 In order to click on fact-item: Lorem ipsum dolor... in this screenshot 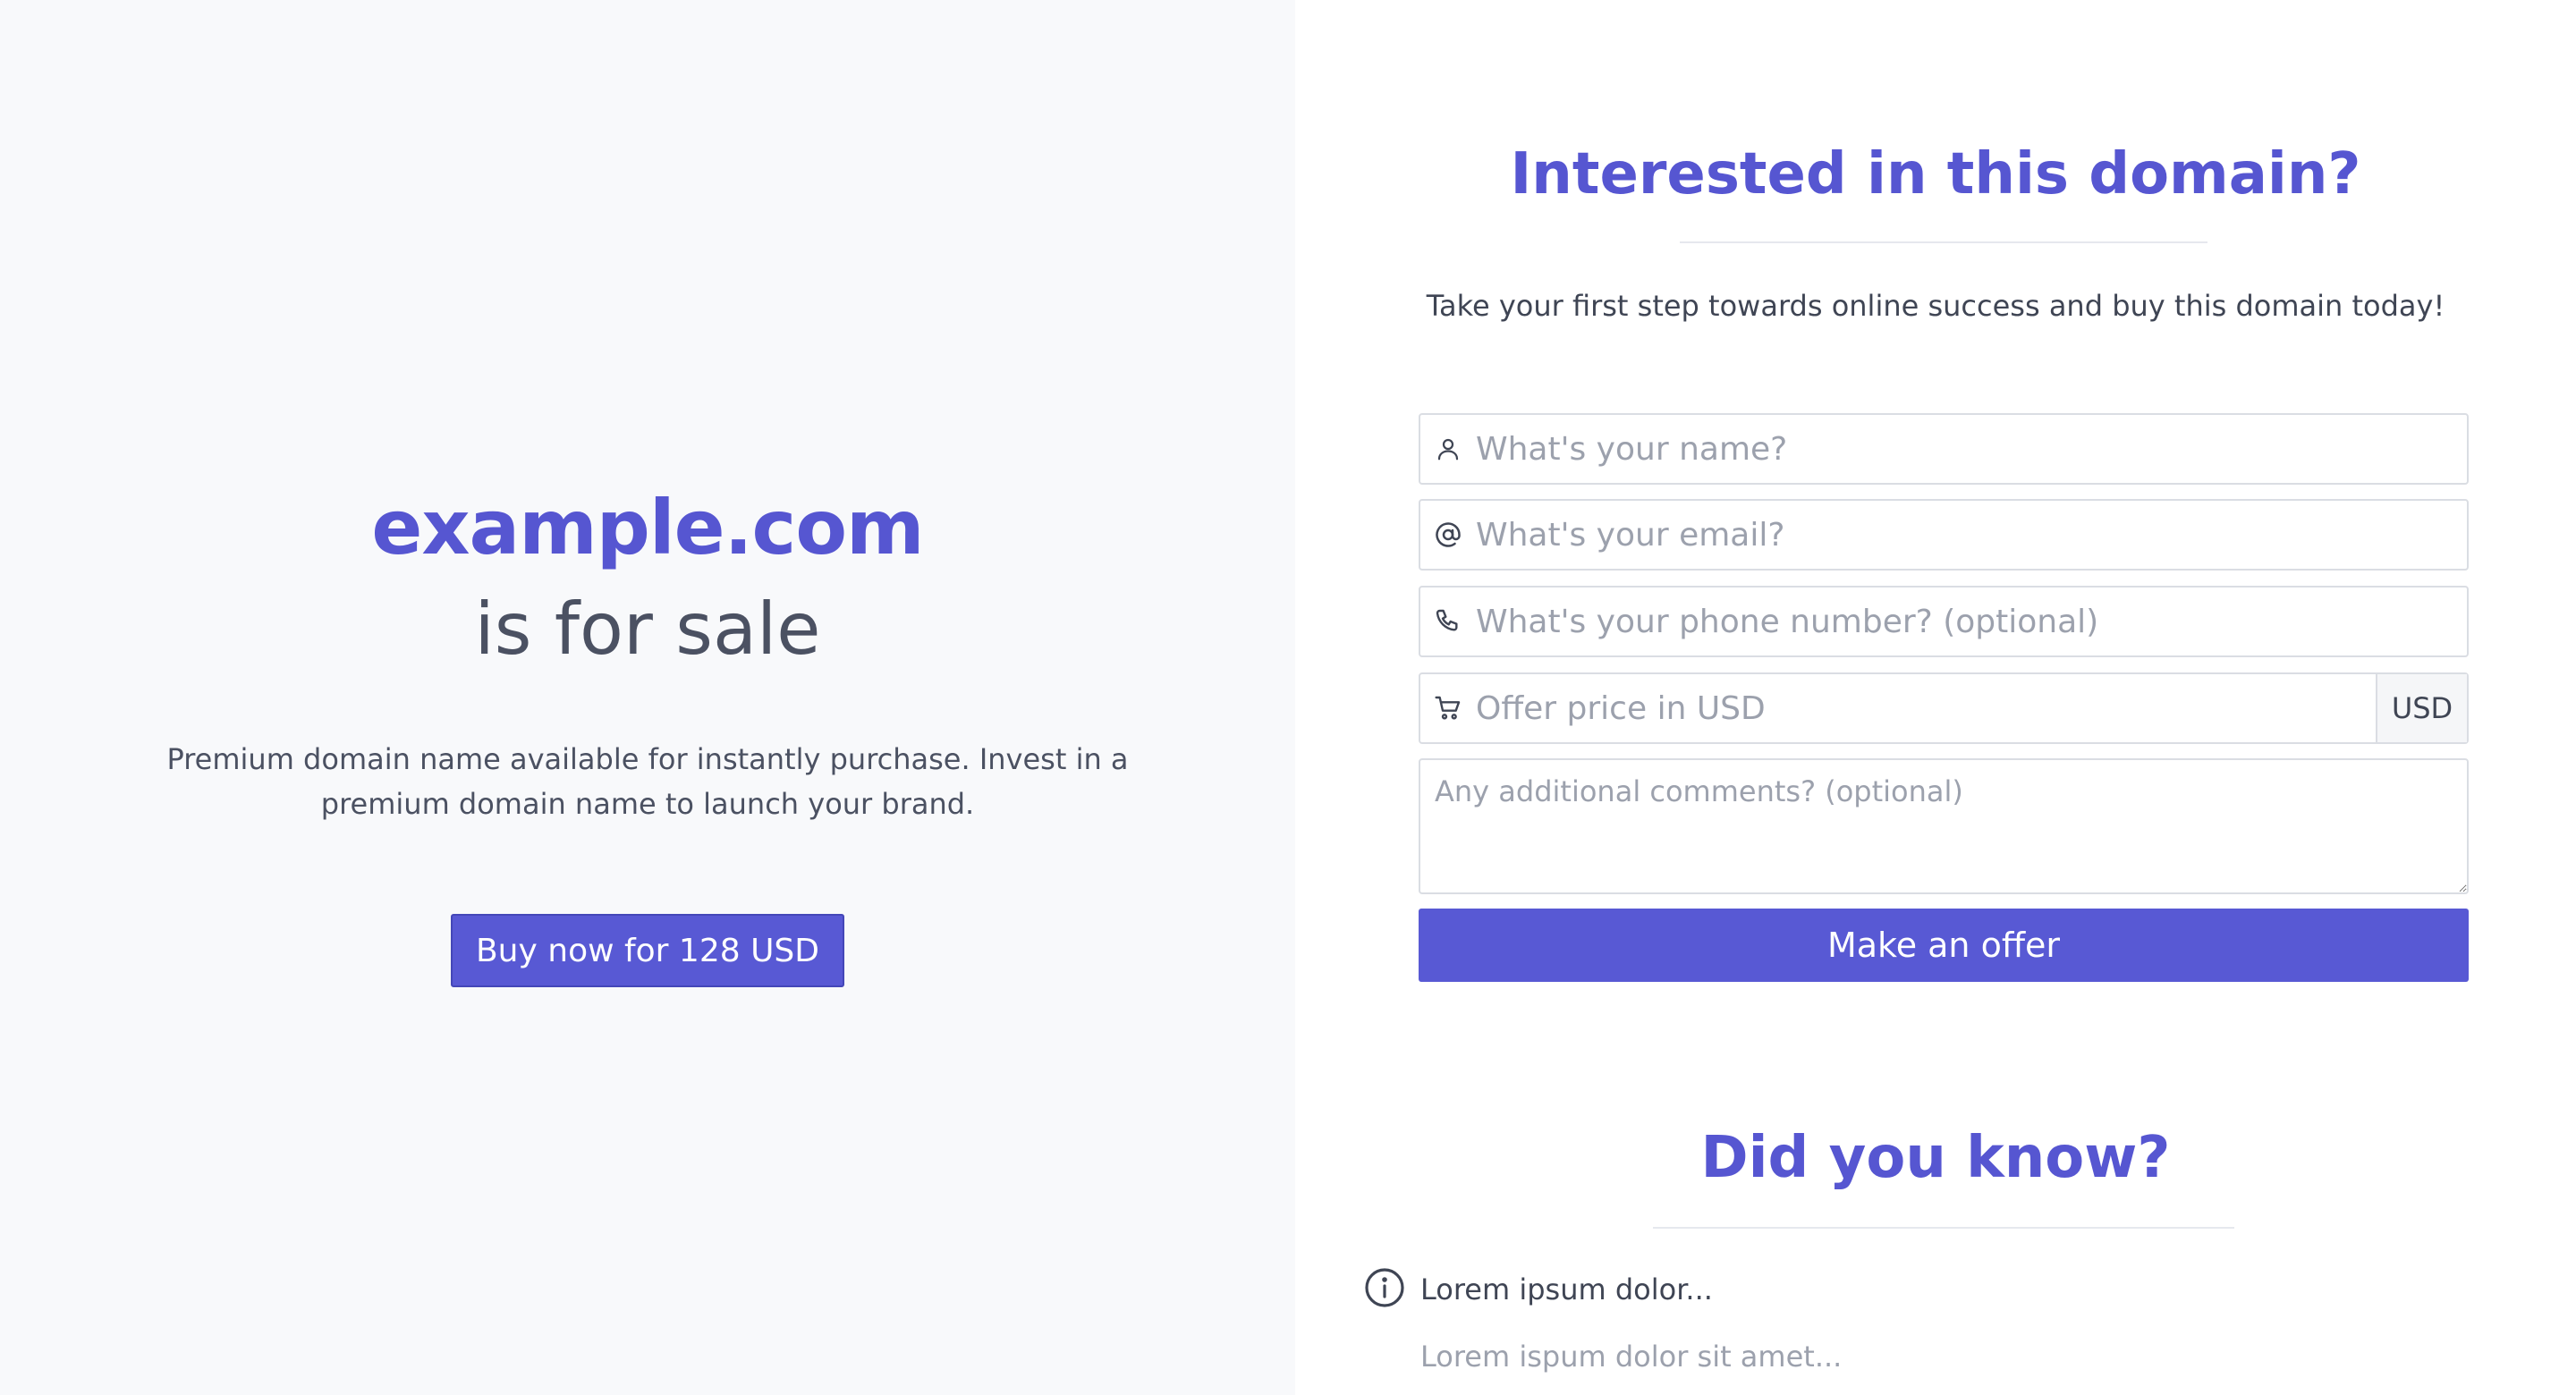, I will do `click(1538, 1289)`.